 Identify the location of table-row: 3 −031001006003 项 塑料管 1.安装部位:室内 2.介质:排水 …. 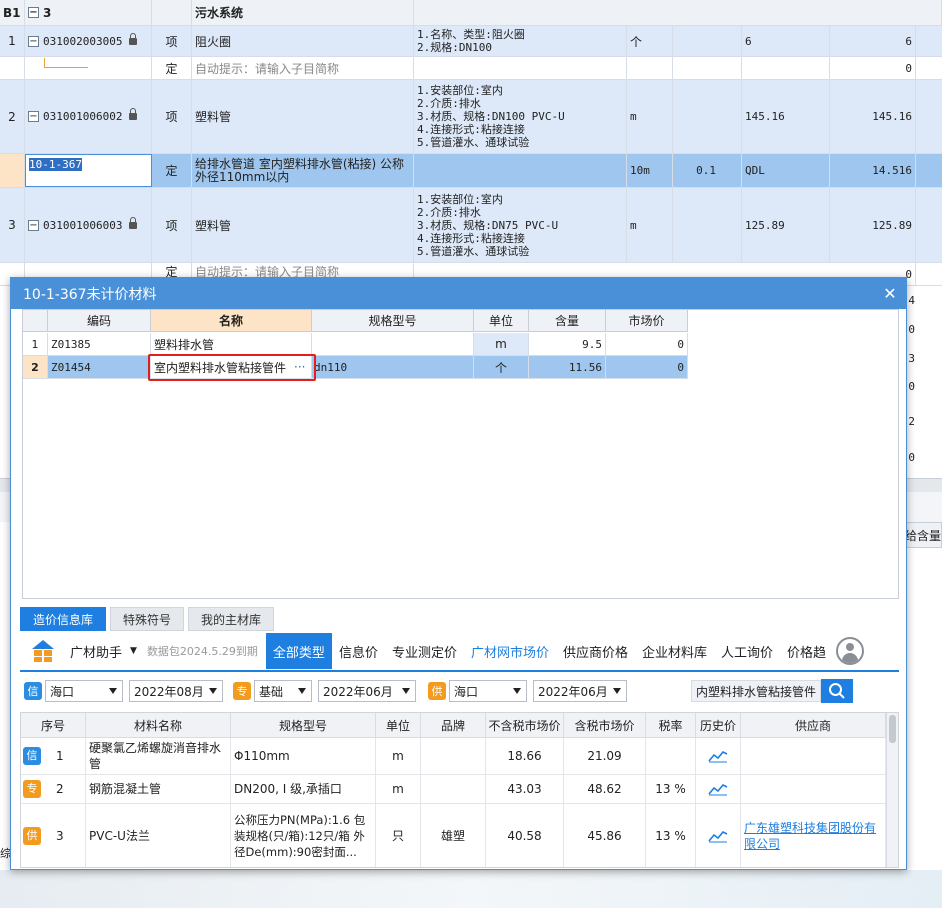
(471, 225).